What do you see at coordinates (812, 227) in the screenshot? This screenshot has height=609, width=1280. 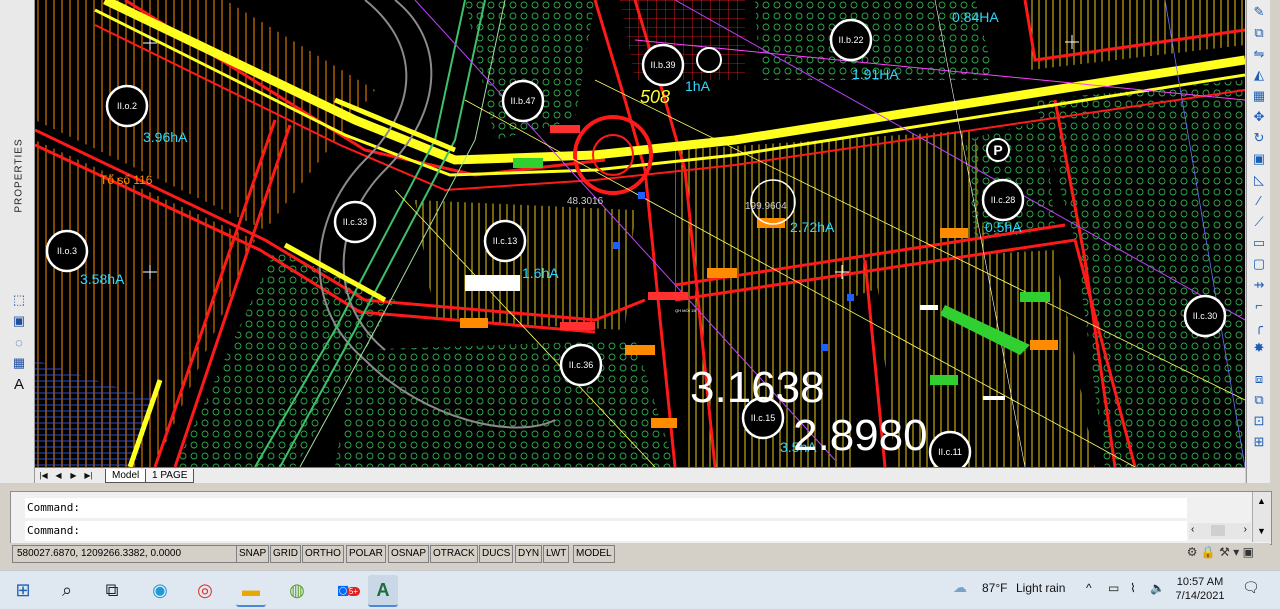 I see `area-label: 2.72hA` at bounding box center [812, 227].